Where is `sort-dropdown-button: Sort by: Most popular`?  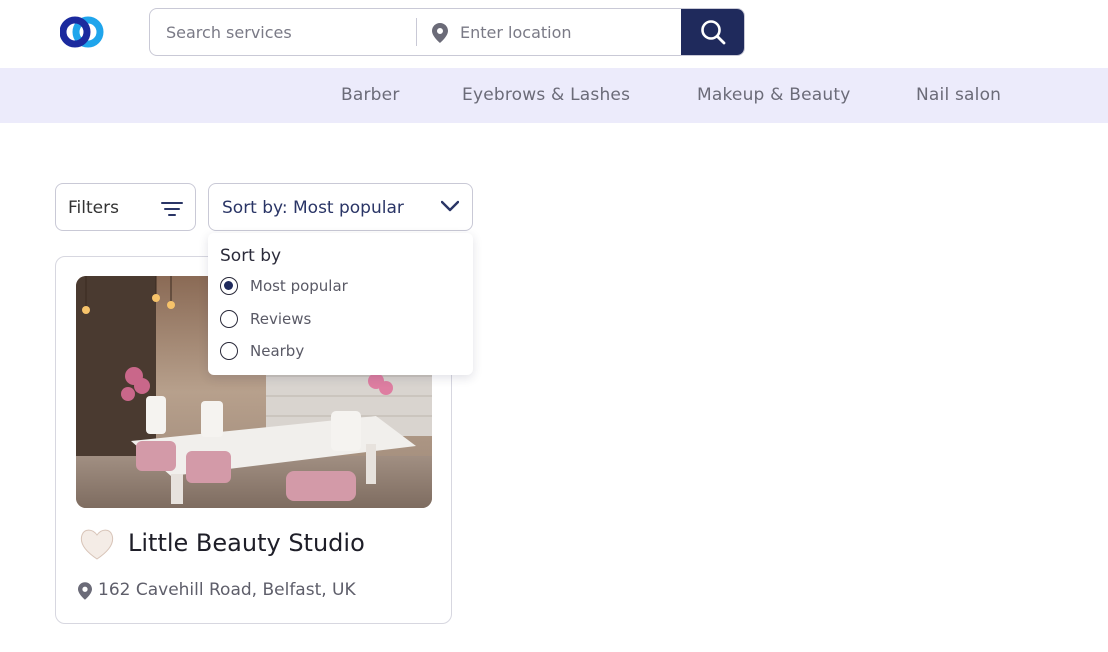
sort-dropdown-button: Sort by: Most popular is located at coordinates (340, 207).